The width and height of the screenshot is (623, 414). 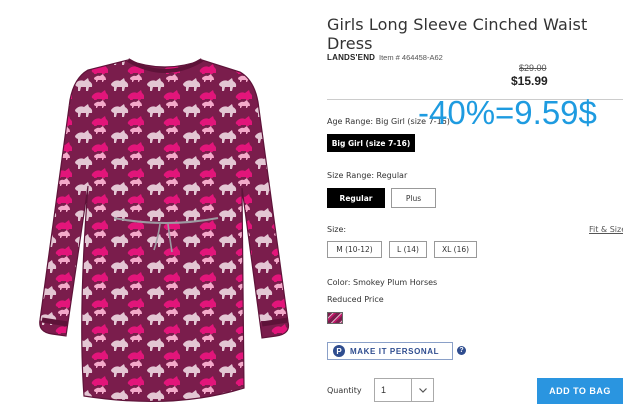 What do you see at coordinates (339, 351) in the screenshot?
I see `personalize-p-icon: P` at bounding box center [339, 351].